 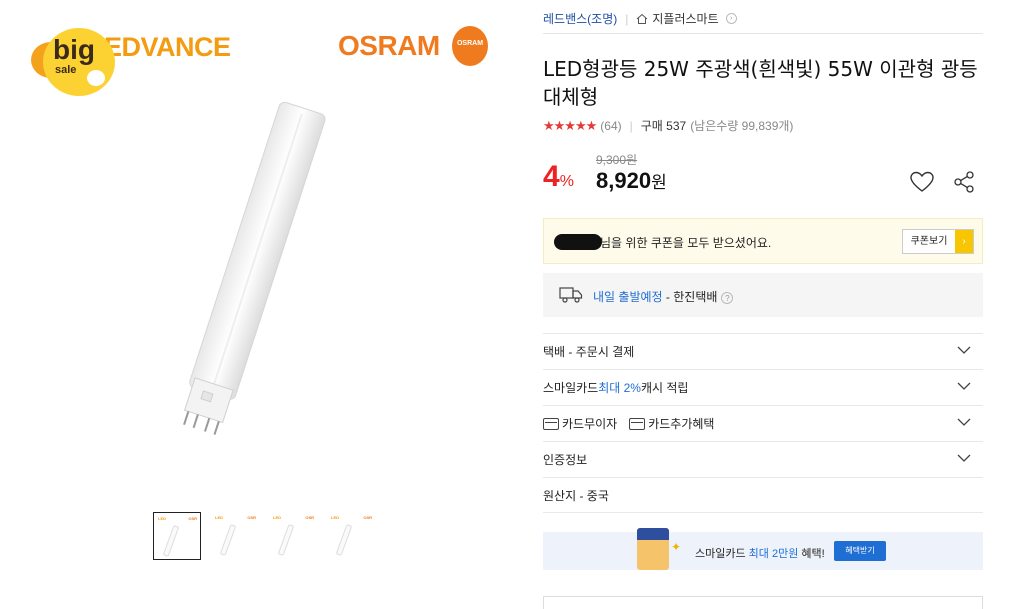 What do you see at coordinates (922, 182) in the screenshot?
I see `heart-icon` at bounding box center [922, 182].